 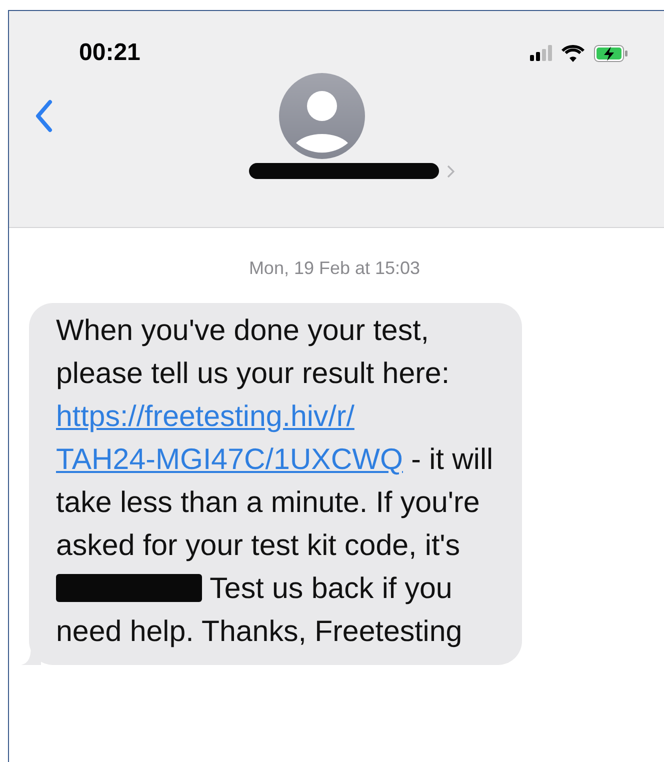 What do you see at coordinates (541, 53) in the screenshot?
I see `signal-icon` at bounding box center [541, 53].